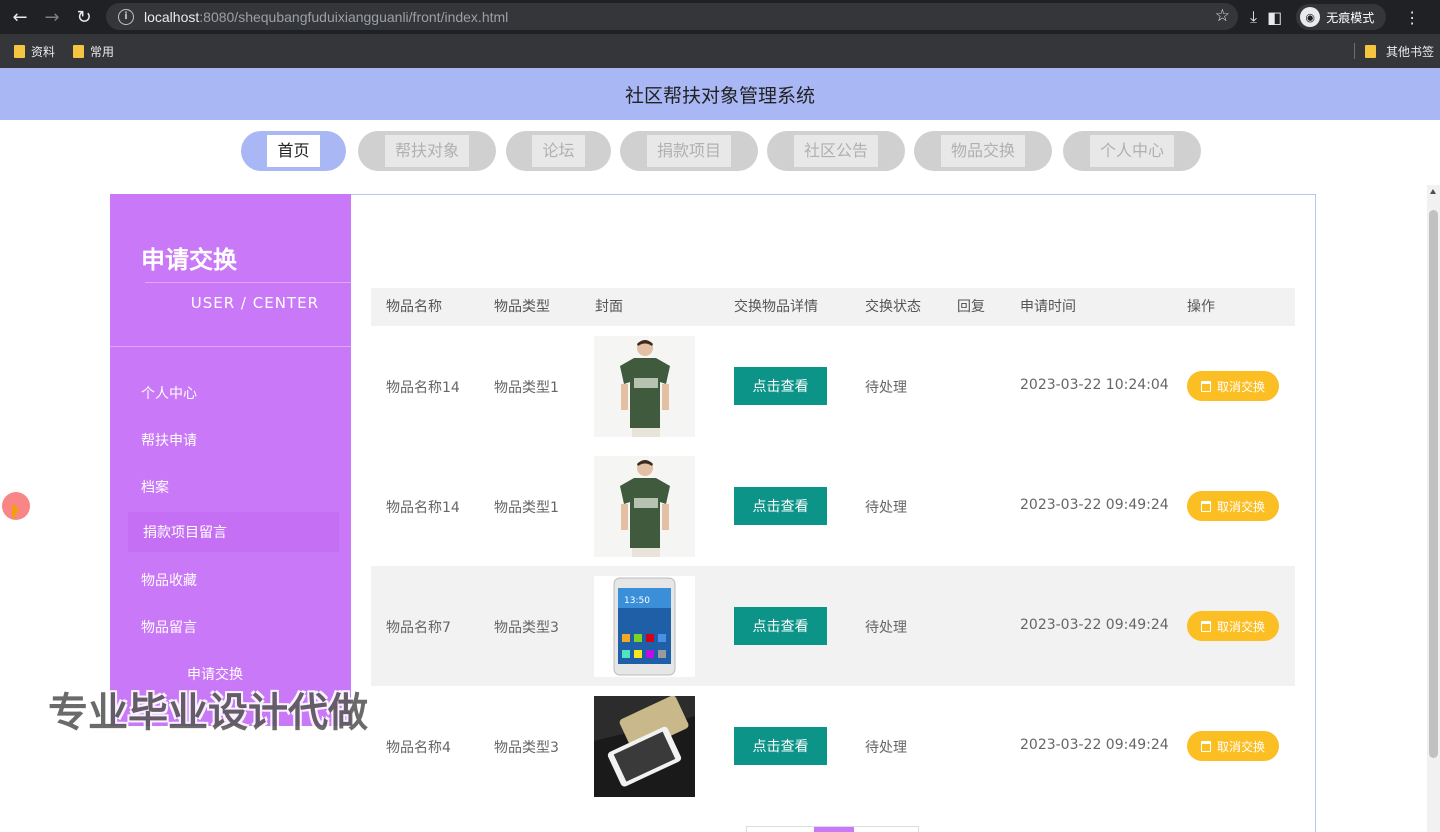 This screenshot has height=832, width=1440. What do you see at coordinates (971, 307) in the screenshot?
I see `col-reply: 回复` at bounding box center [971, 307].